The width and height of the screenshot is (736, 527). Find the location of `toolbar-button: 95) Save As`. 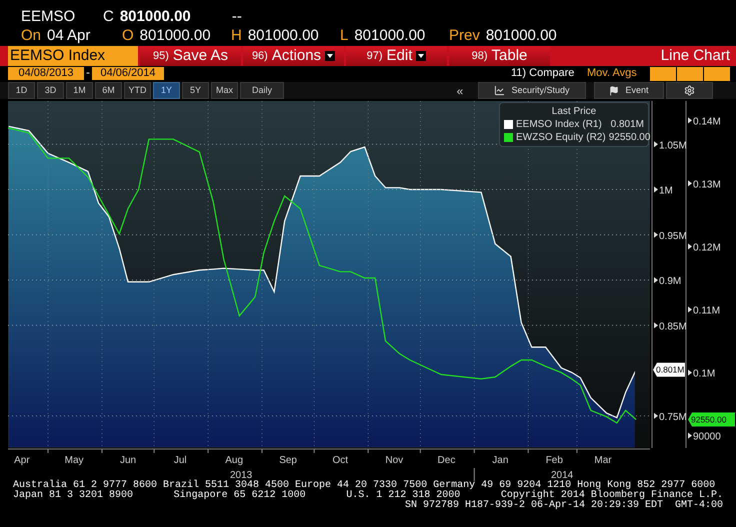

toolbar-button: 95) Save As is located at coordinates (190, 56).